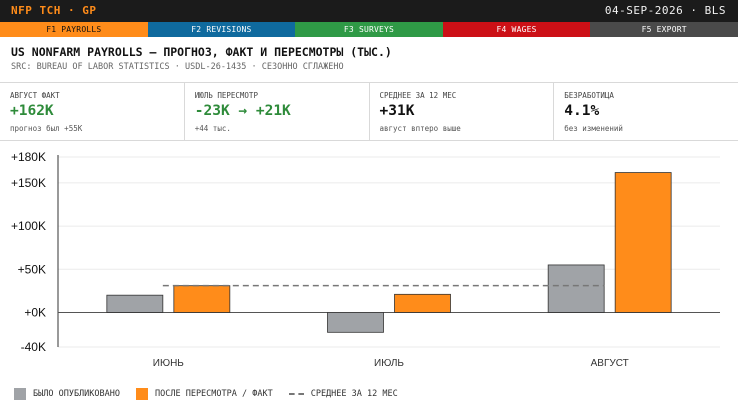 The width and height of the screenshot is (738, 406). Describe the element at coordinates (296, 394) in the screenshot. I see `legend-dash-line` at that location.